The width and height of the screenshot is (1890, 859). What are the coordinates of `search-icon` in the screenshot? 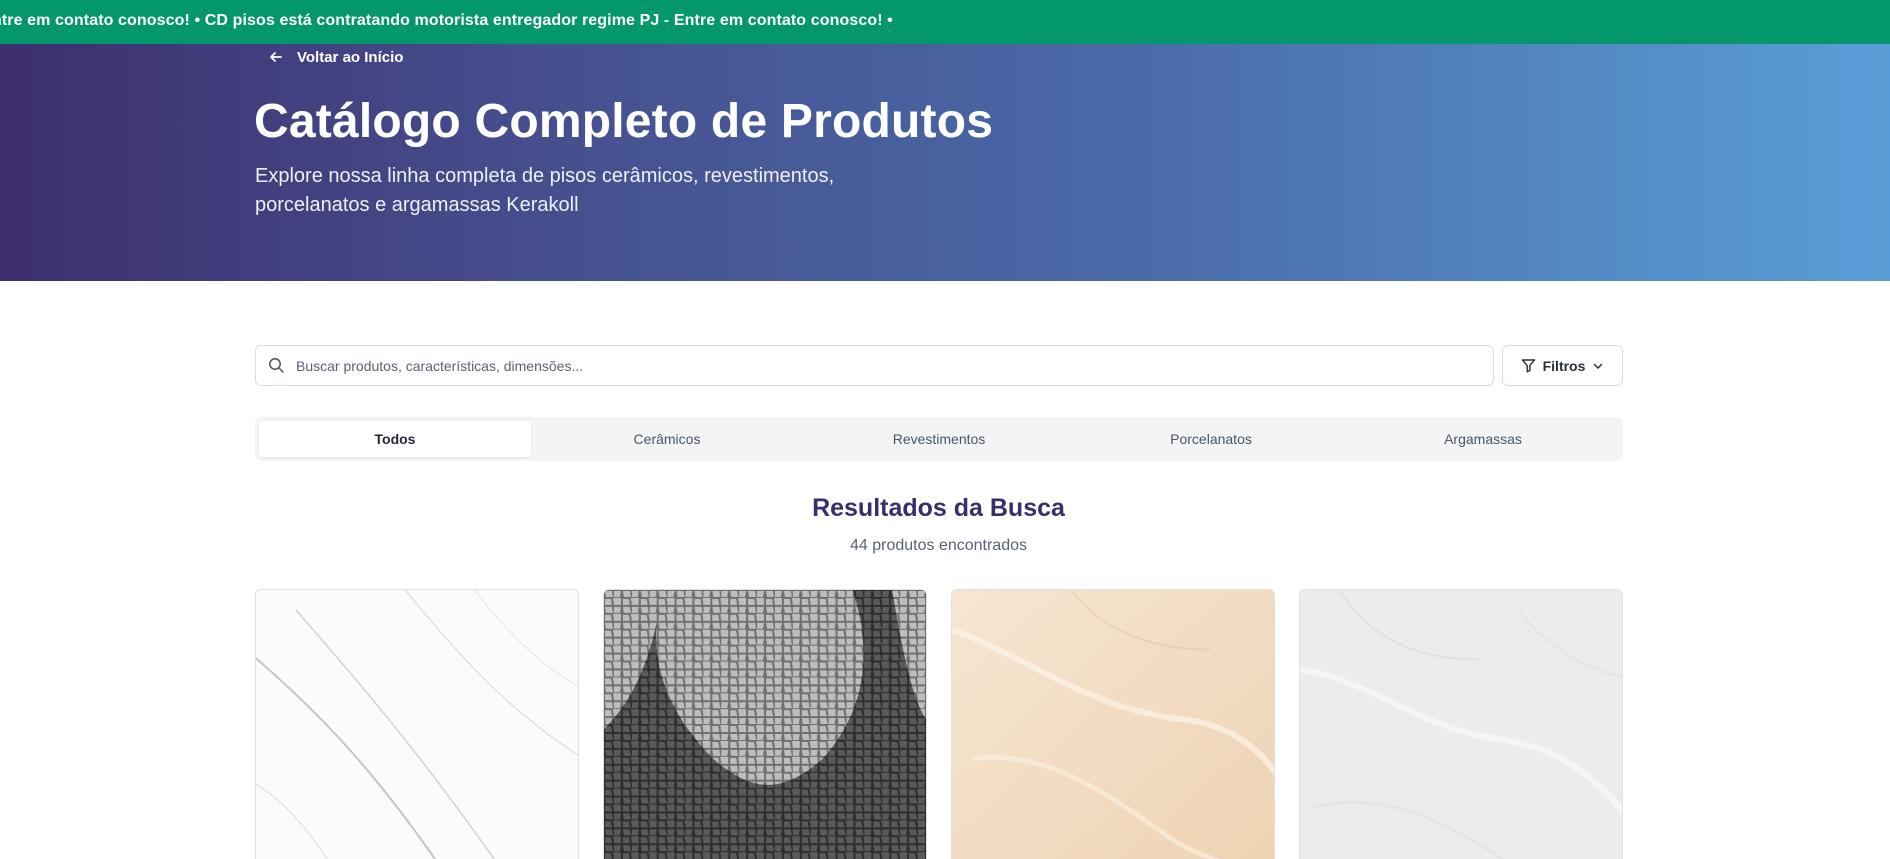 It's located at (276, 365).